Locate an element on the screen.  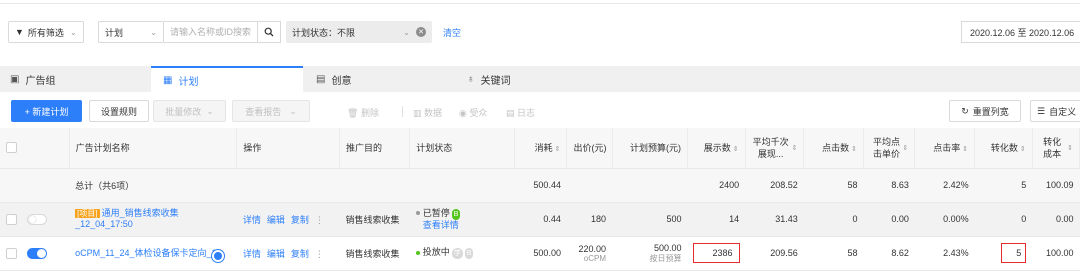
conversions-cell: 5 is located at coordinates (1003, 253).